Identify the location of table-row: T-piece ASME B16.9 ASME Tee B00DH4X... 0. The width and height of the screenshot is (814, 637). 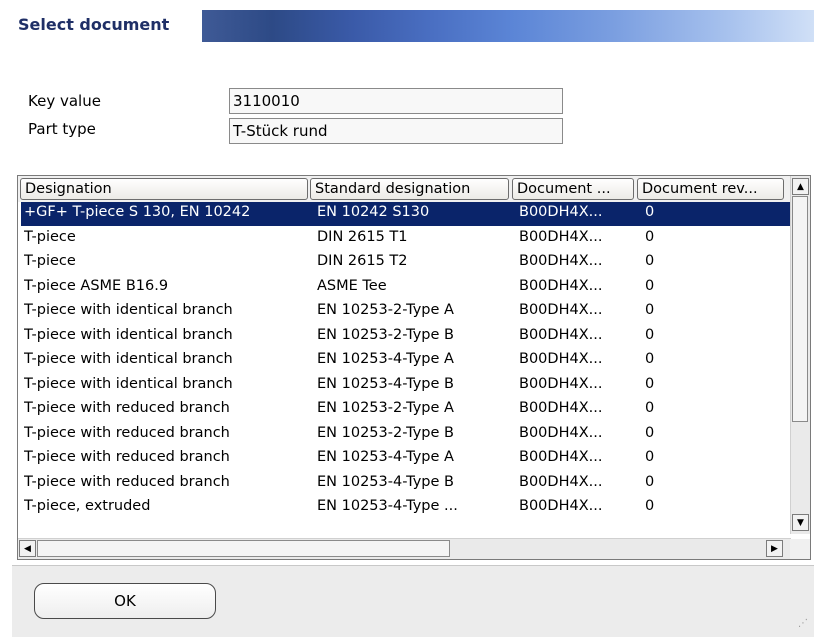
(406, 288).